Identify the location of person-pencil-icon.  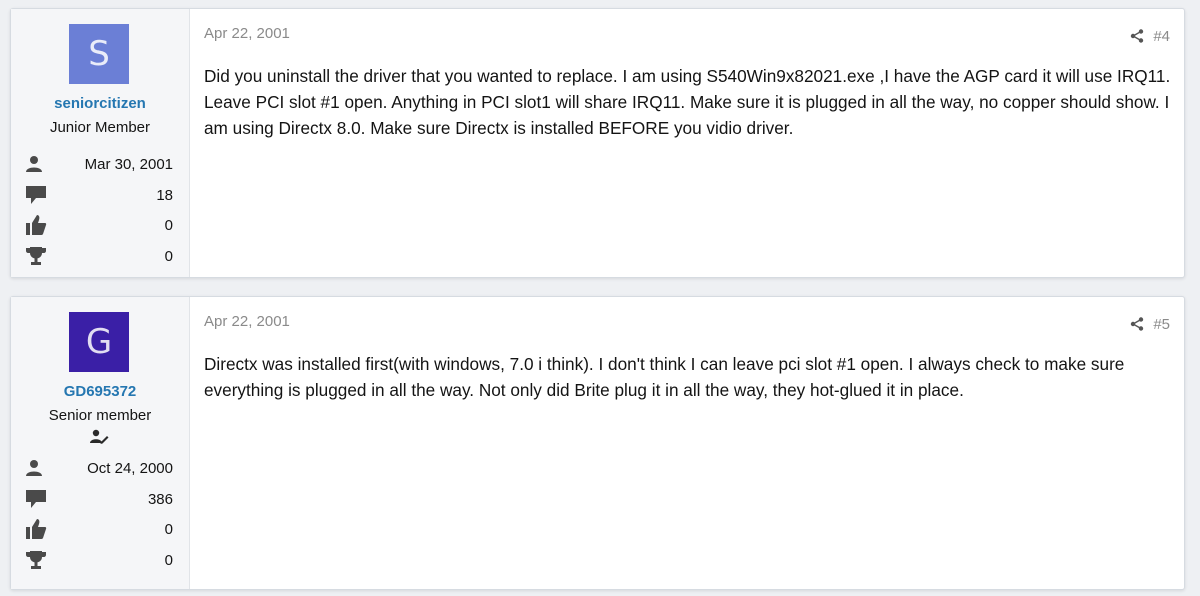
(99, 436).